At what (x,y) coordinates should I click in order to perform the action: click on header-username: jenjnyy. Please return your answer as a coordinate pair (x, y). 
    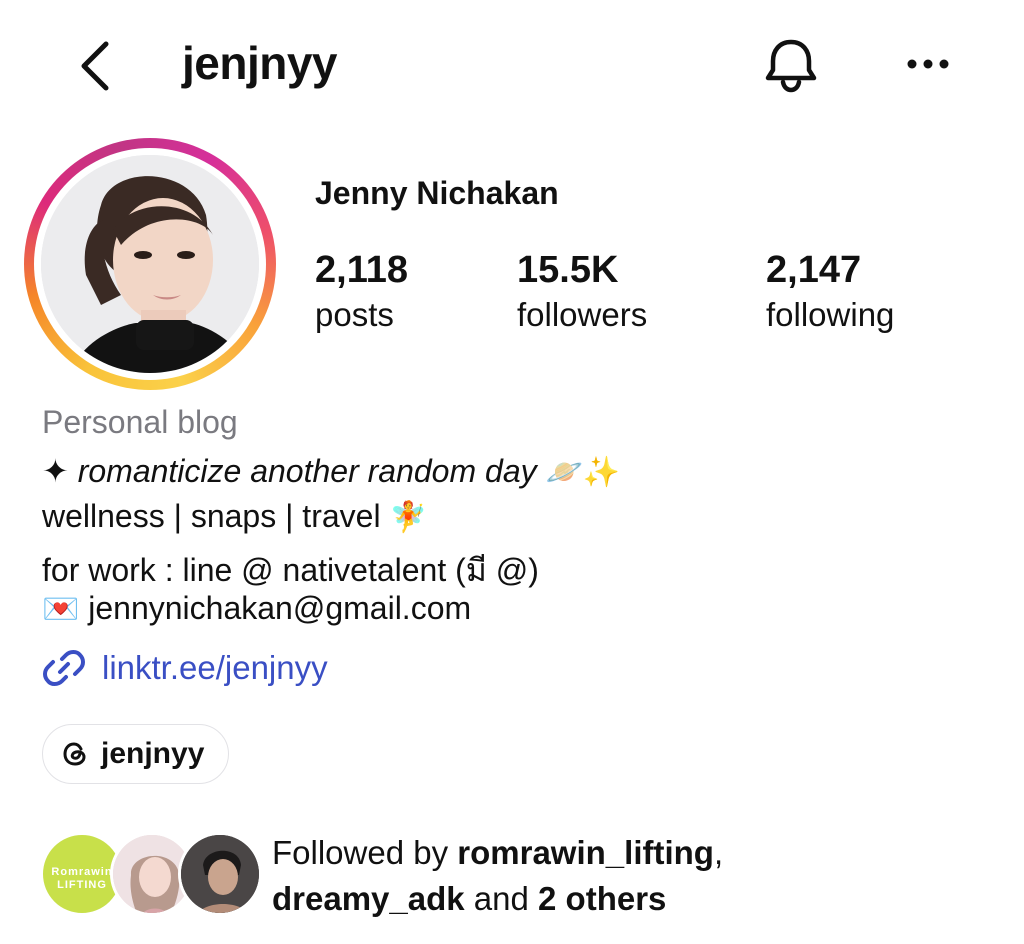
    Looking at the image, I should click on (260, 63).